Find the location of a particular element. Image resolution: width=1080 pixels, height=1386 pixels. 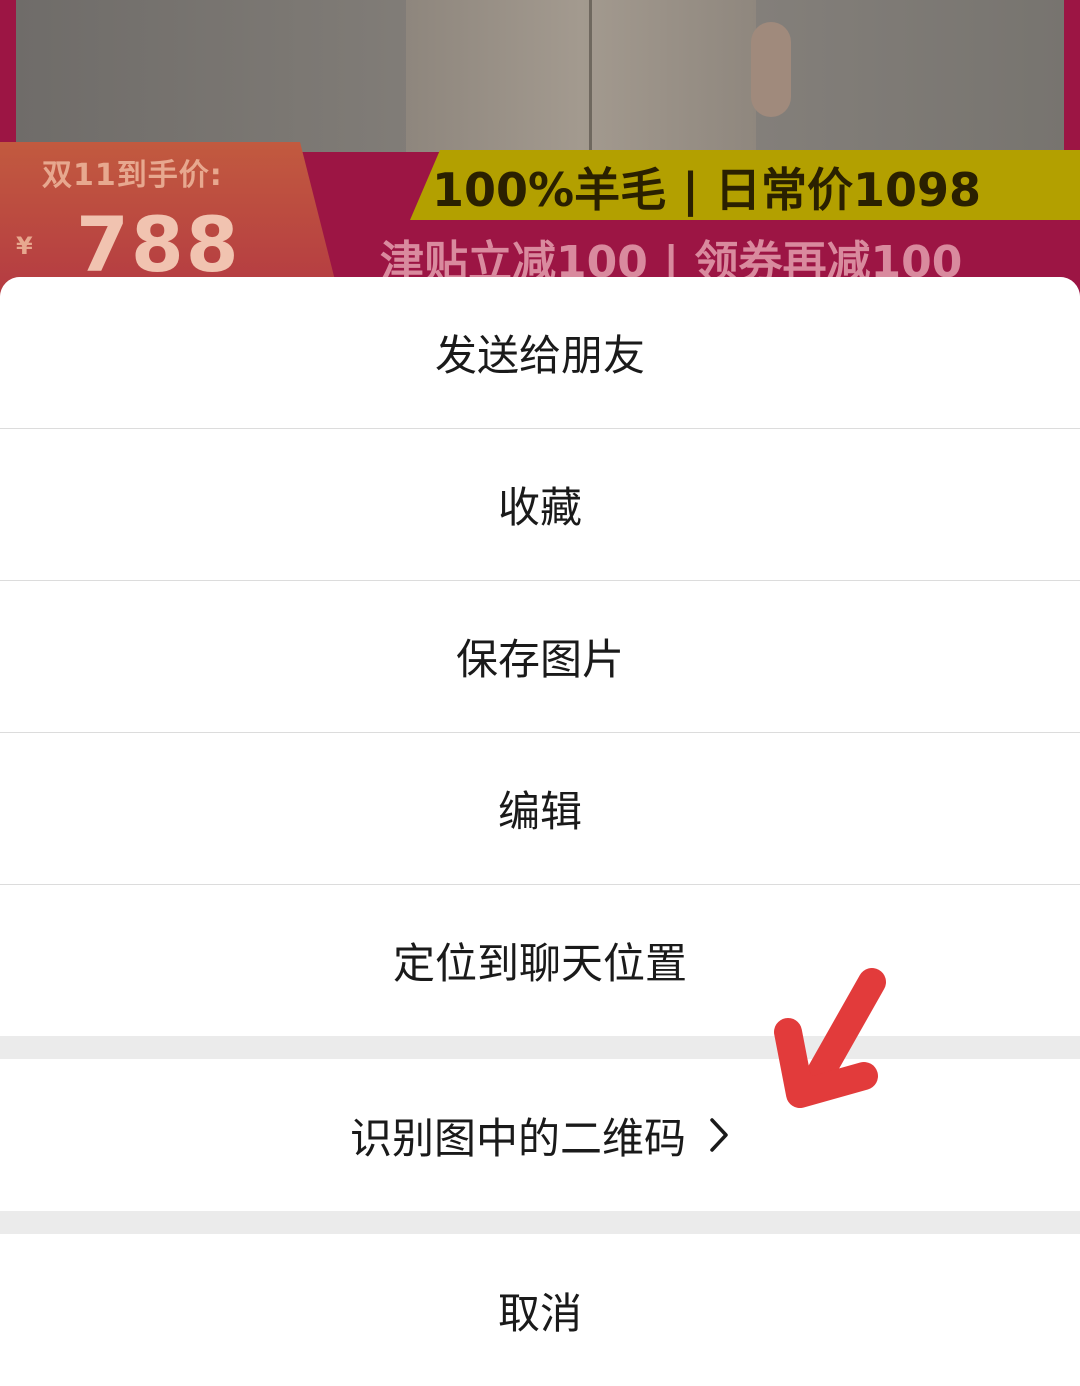

save-image-button: 保存图片 is located at coordinates (540, 656).